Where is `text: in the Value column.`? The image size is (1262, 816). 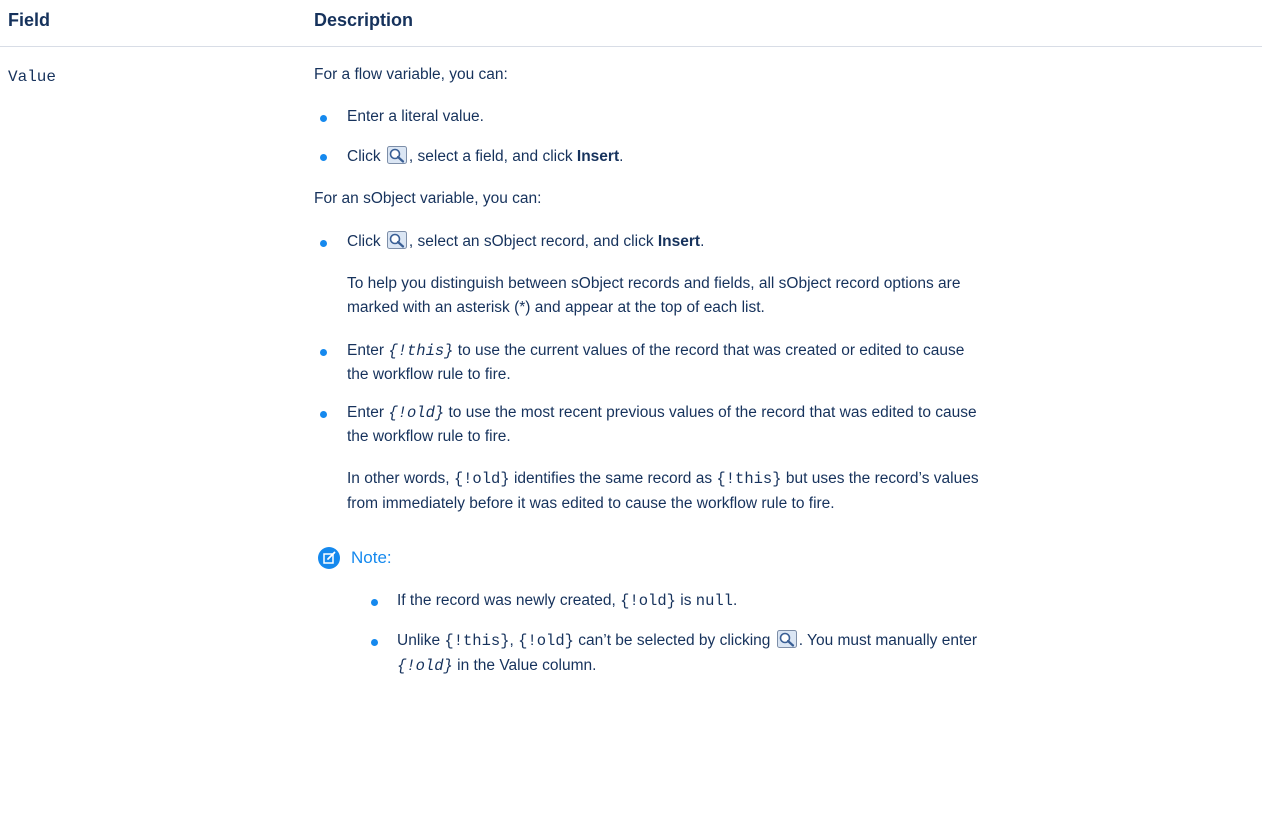 text: in the Value column. is located at coordinates (524, 665).